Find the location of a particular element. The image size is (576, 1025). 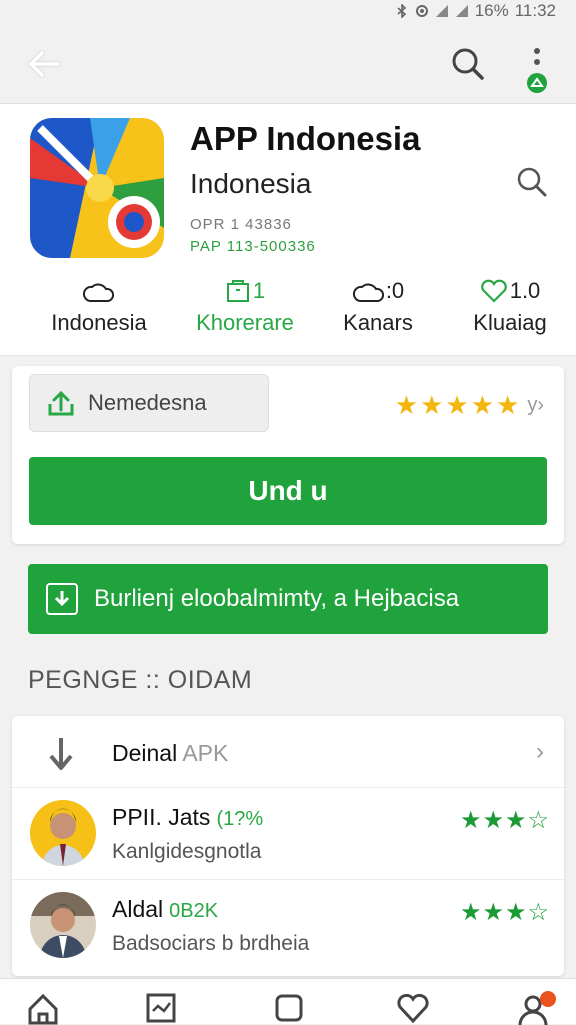

top-app-bar is located at coordinates (288, 63).